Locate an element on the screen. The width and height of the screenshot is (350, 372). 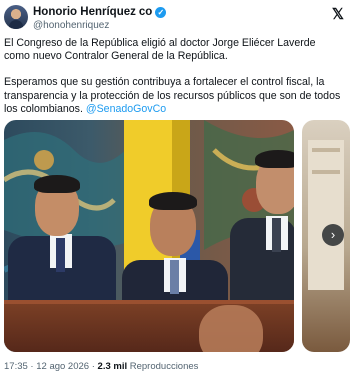
verified-badge-icon: ✓ is located at coordinates (161, 12).